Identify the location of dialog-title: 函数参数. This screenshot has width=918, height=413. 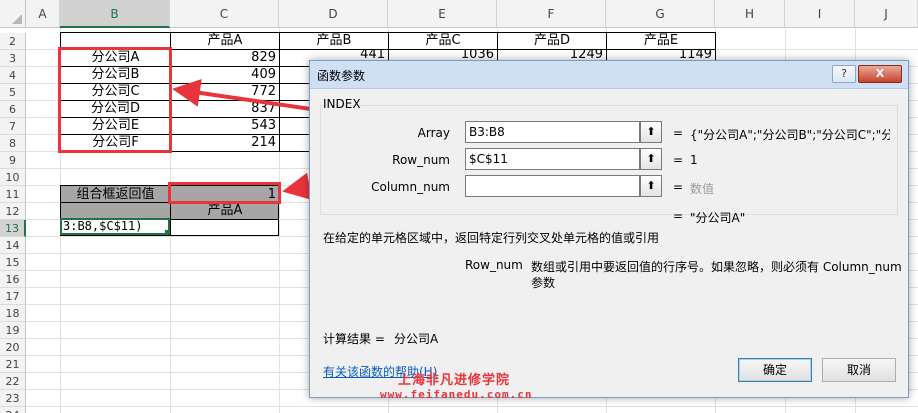
(341, 76).